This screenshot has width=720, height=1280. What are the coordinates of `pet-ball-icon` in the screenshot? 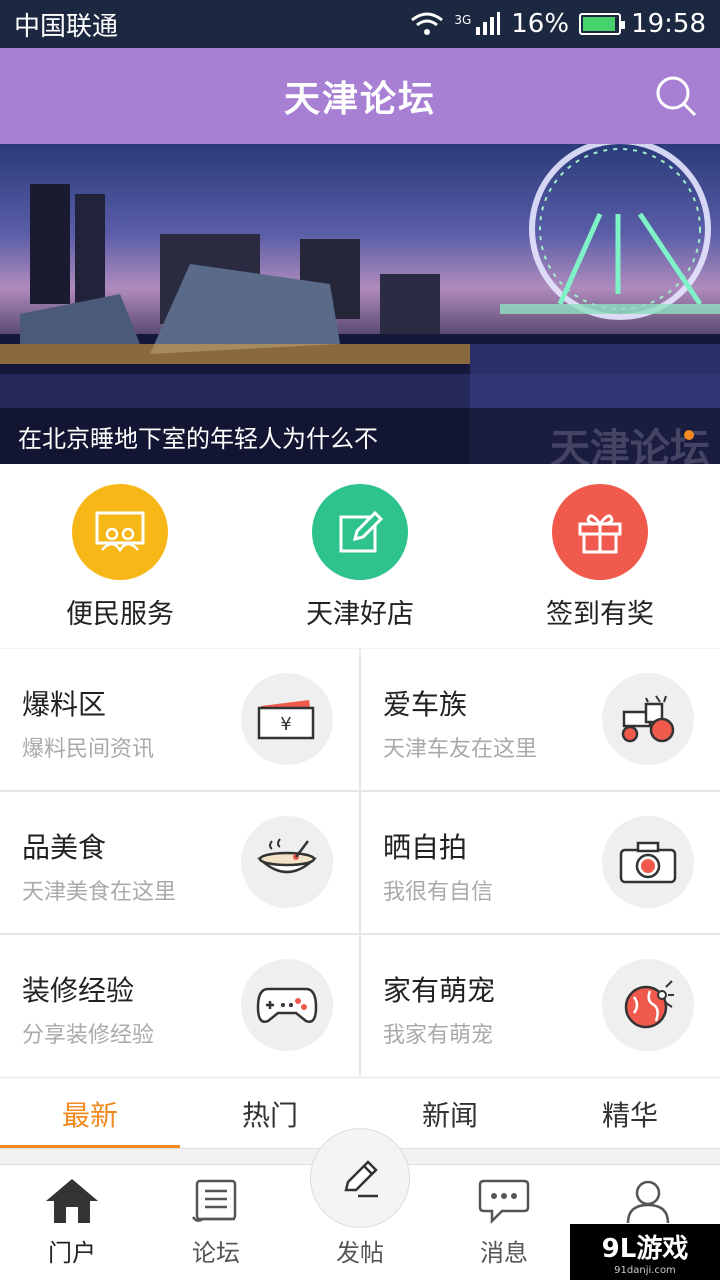 It's located at (648, 1005).